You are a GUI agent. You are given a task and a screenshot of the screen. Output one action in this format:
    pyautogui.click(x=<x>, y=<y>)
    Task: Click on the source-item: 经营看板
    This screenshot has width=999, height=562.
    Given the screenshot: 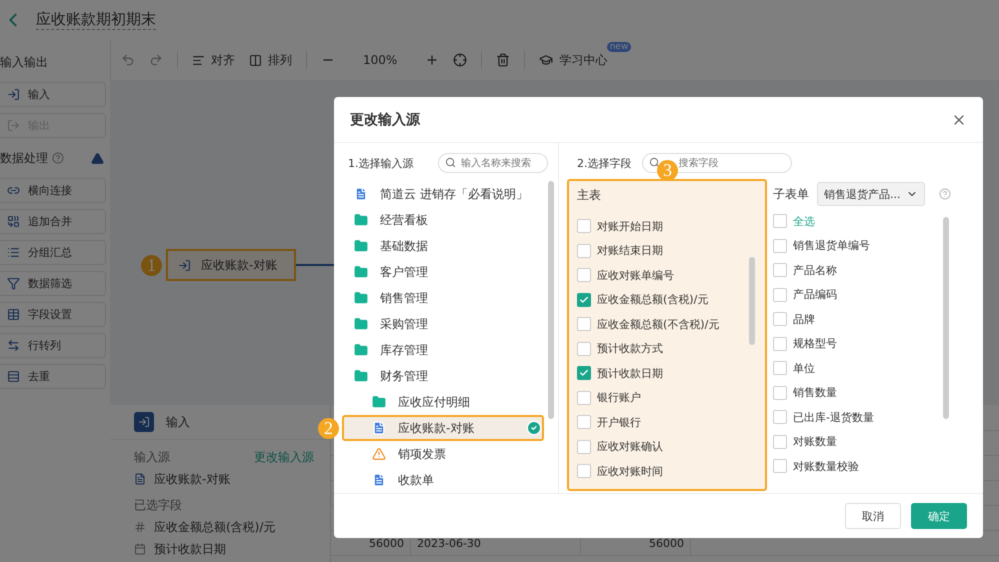 What is the action you would take?
    pyautogui.click(x=443, y=220)
    